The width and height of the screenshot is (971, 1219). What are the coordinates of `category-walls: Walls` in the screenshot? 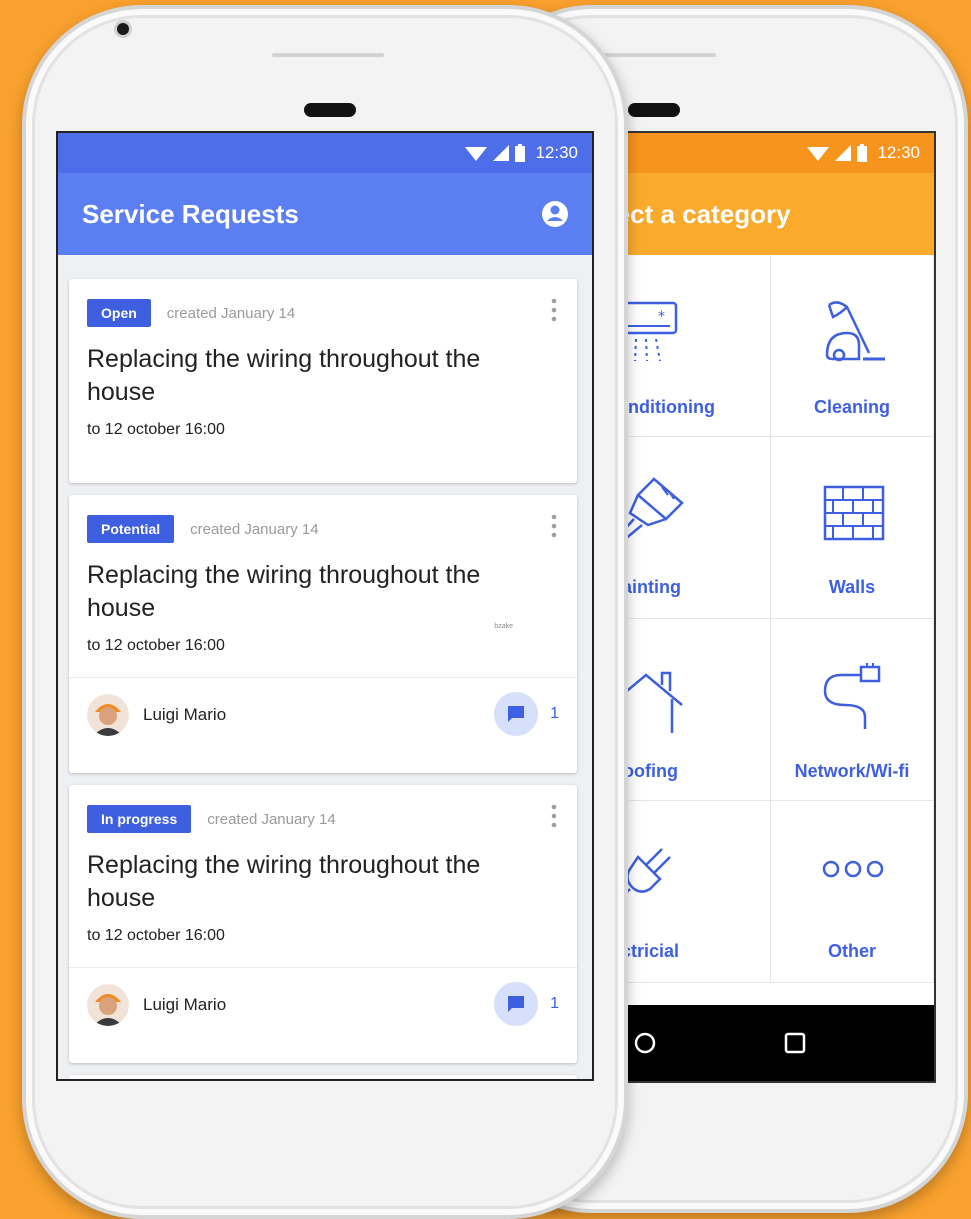 It's located at (852, 528).